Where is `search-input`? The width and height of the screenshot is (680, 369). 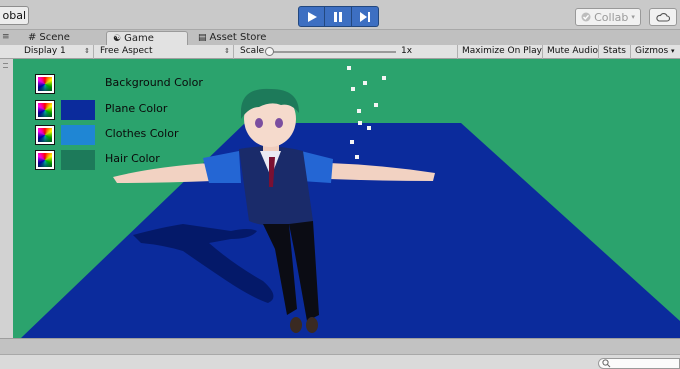 search-input is located at coordinates (639, 363).